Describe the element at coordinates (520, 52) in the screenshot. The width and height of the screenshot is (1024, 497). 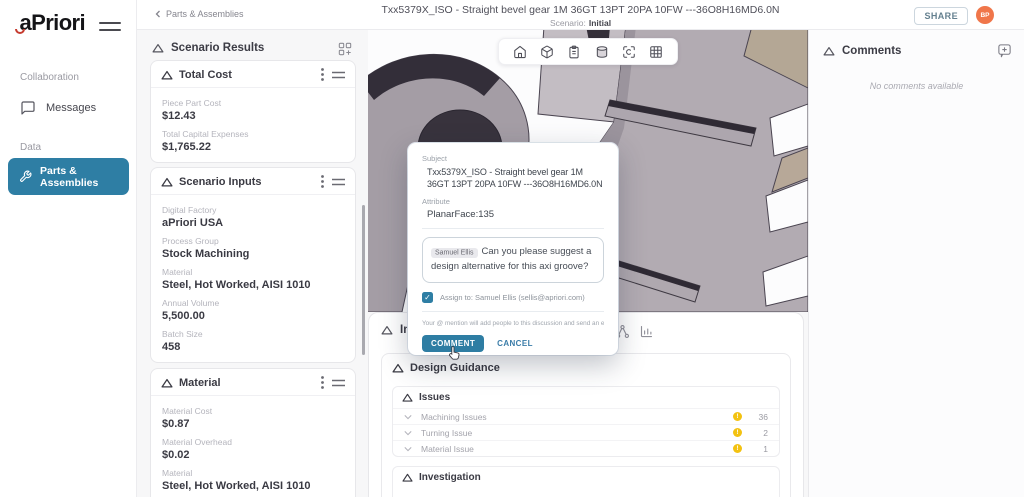
I see `home-view-icon` at that location.